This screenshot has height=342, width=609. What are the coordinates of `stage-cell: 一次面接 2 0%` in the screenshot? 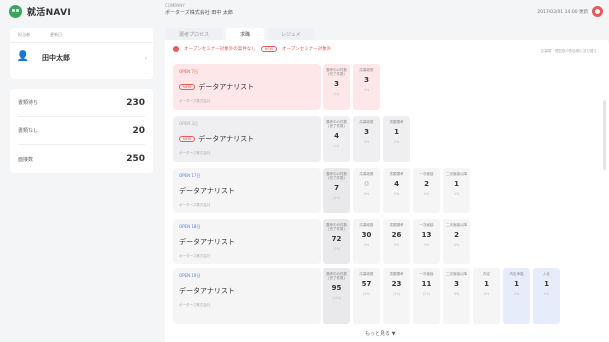 It's located at (426, 190).